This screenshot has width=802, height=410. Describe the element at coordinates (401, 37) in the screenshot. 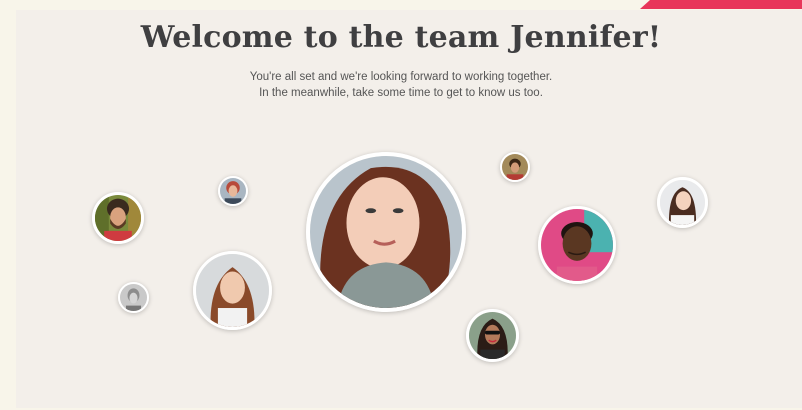

I see `welcome-heading: Welcome to the team Jennifer!` at that location.